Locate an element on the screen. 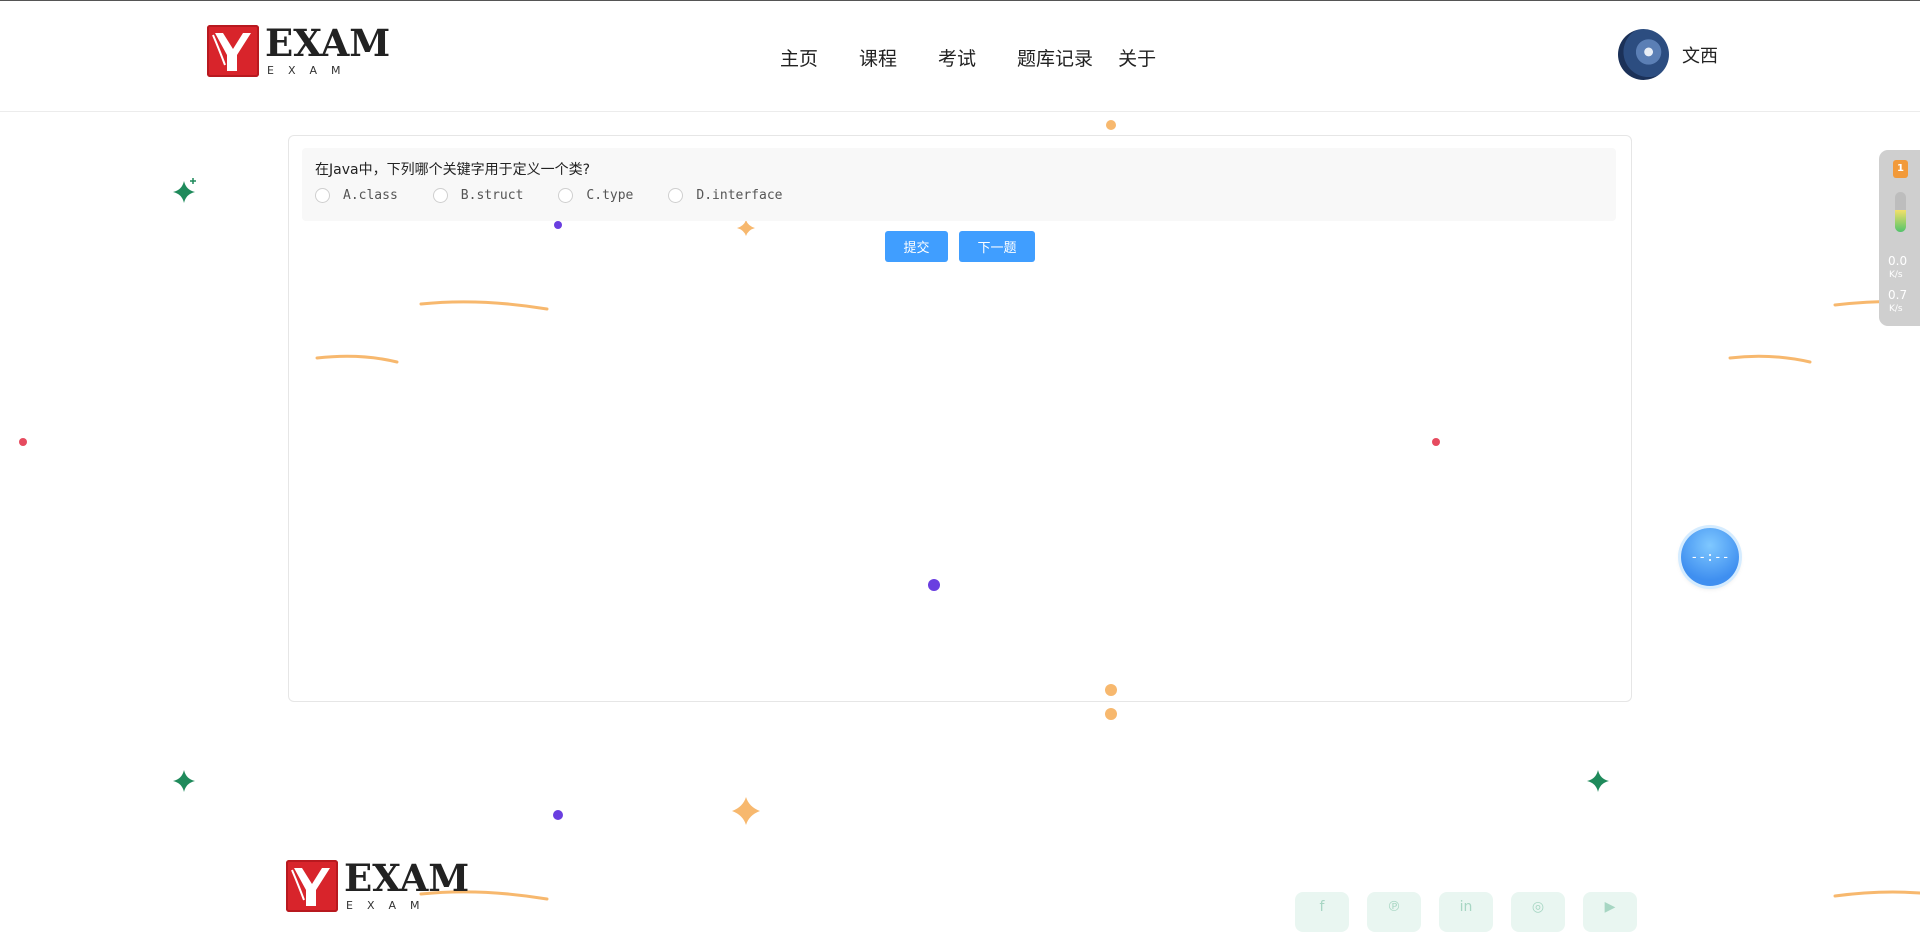 The image size is (1920, 932). linkedin-icon: in is located at coordinates (1466, 912).